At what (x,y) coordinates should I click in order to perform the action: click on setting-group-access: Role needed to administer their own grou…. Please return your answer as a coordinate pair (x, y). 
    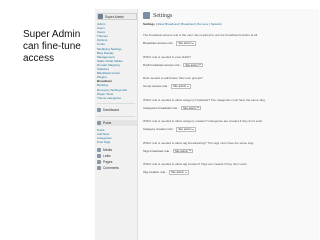
    Looking at the image, I should click on (231, 82).